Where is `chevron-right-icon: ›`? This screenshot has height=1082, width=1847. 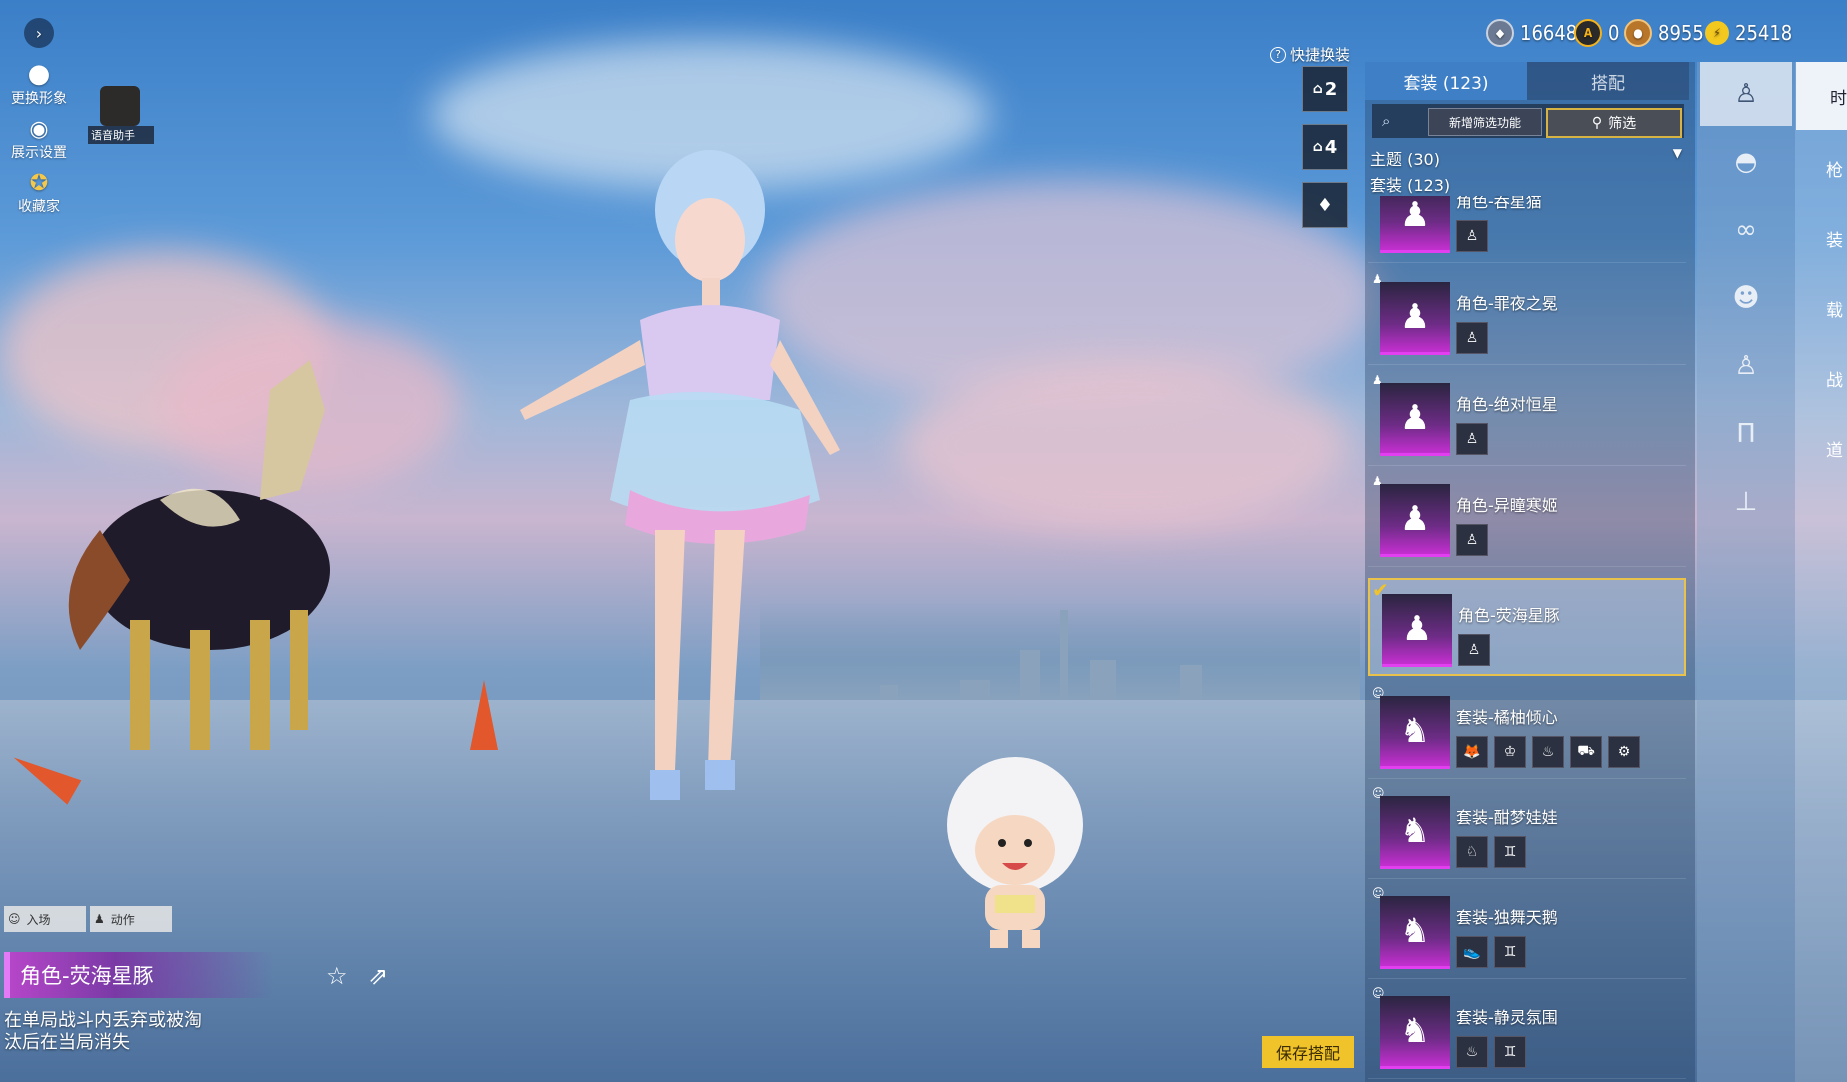
chevron-right-icon: › is located at coordinates (39, 33).